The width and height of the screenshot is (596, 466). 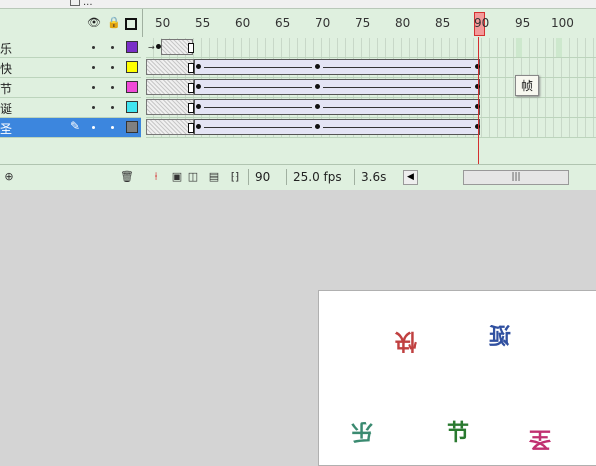 What do you see at coordinates (6, 49) in the screenshot?
I see `layer-name: 乐` at bounding box center [6, 49].